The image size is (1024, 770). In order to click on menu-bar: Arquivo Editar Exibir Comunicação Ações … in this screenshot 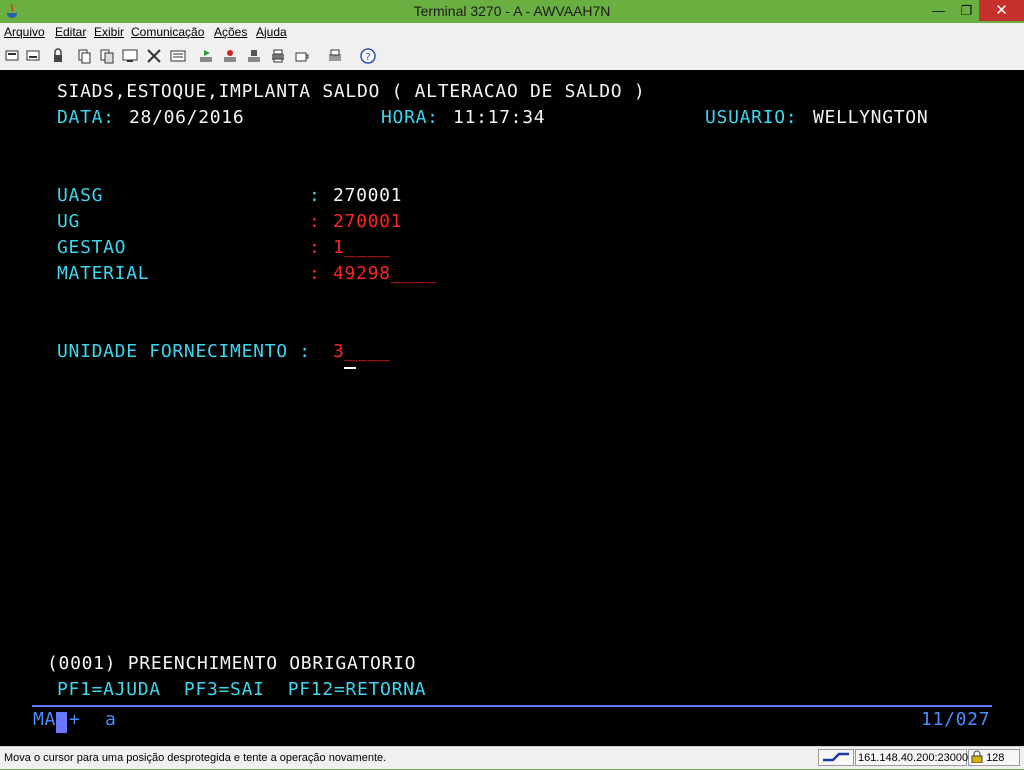, I will do `click(512, 33)`.